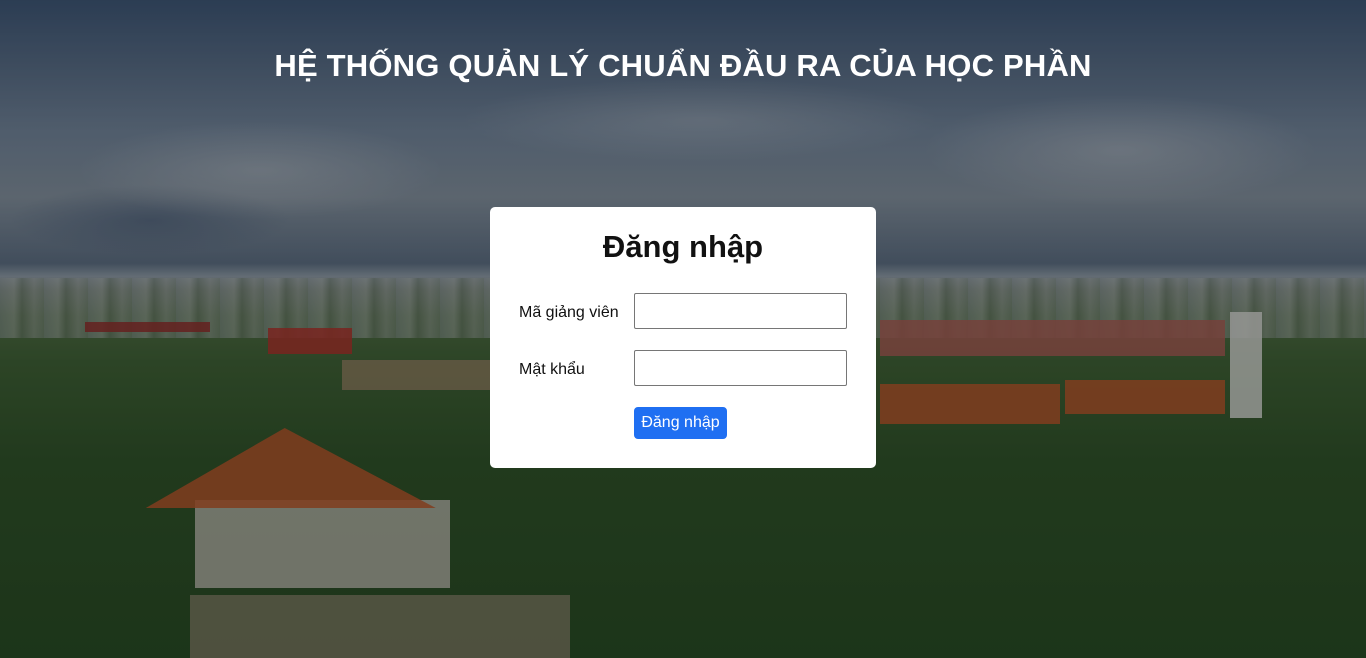 The height and width of the screenshot is (658, 1366). What do you see at coordinates (680, 423) in the screenshot?
I see `login-button: Đăng nhập` at bounding box center [680, 423].